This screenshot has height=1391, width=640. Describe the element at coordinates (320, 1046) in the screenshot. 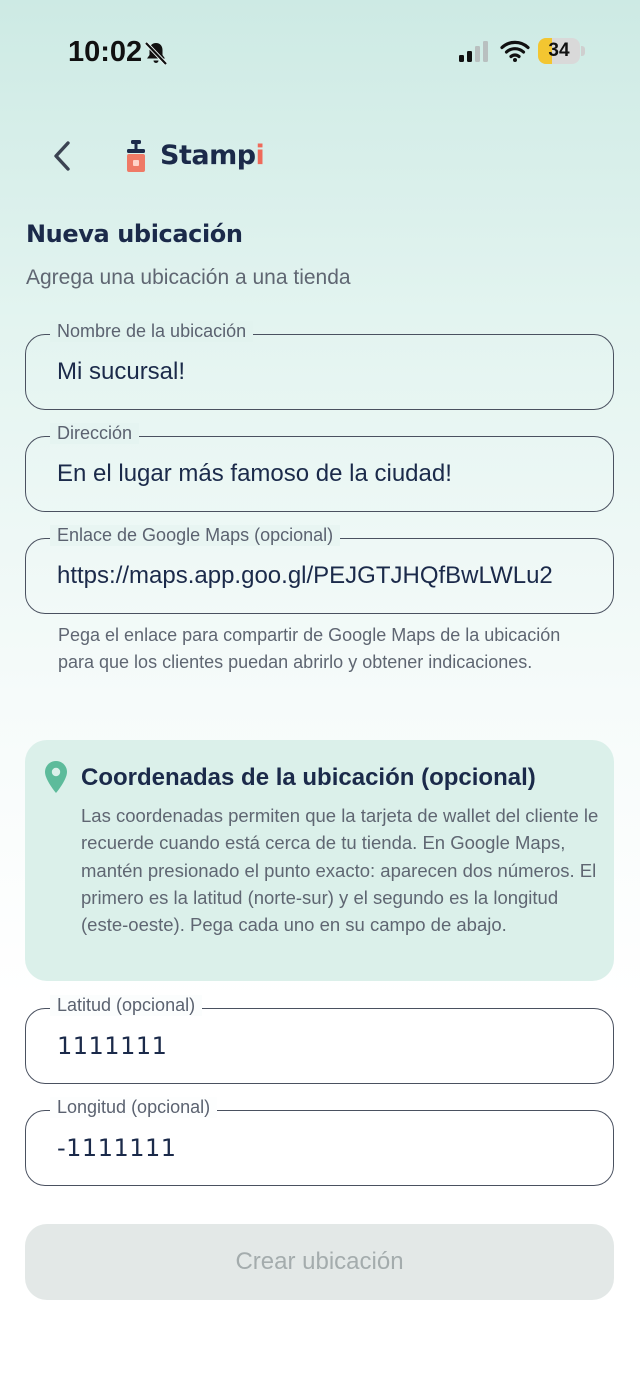

I see `latitude-input` at that location.